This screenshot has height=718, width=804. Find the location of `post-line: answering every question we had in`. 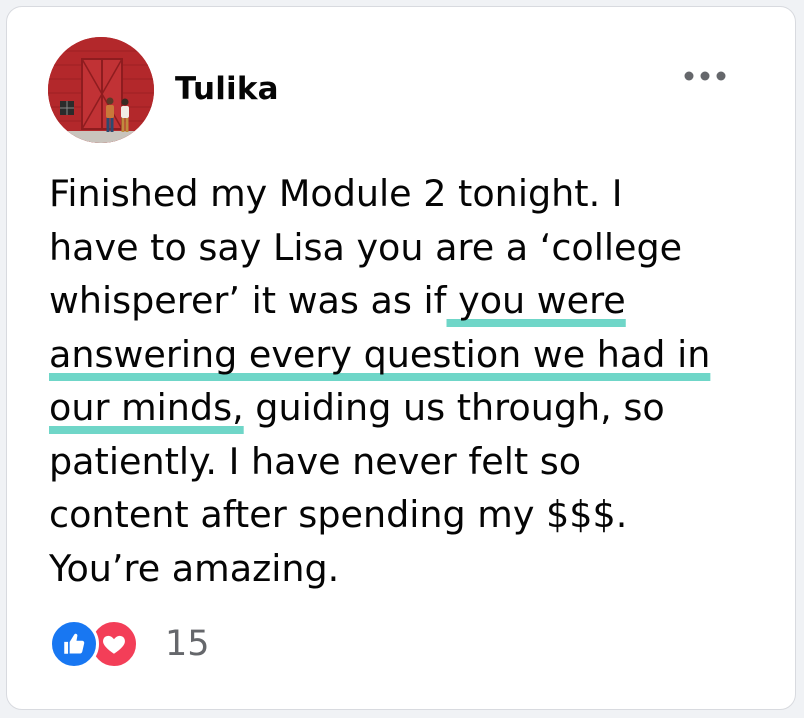

post-line: answering every question we had in is located at coordinates (409, 355).